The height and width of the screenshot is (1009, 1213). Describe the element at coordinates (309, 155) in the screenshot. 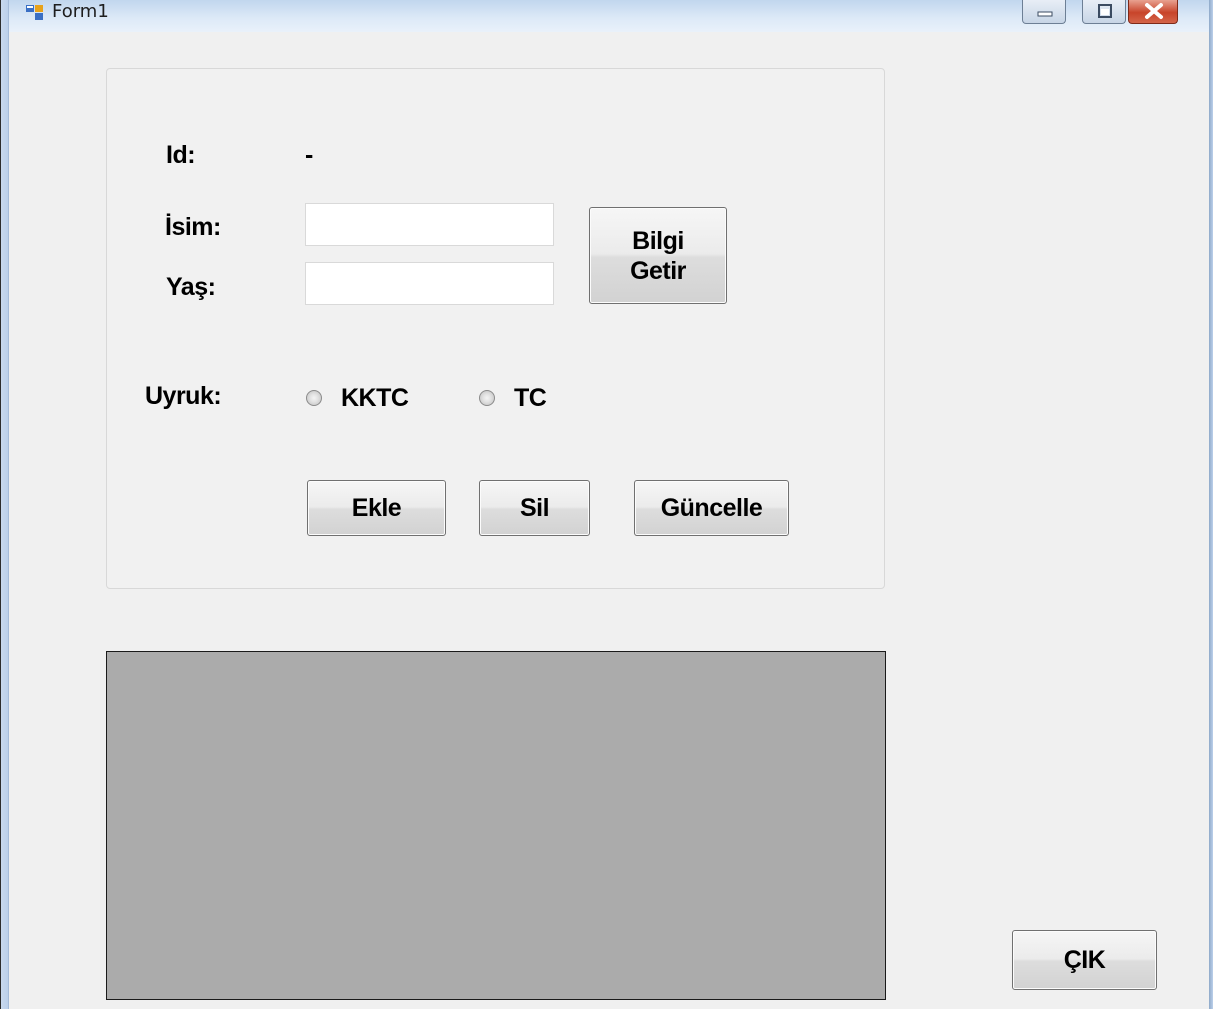

I see `id-value: -` at that location.